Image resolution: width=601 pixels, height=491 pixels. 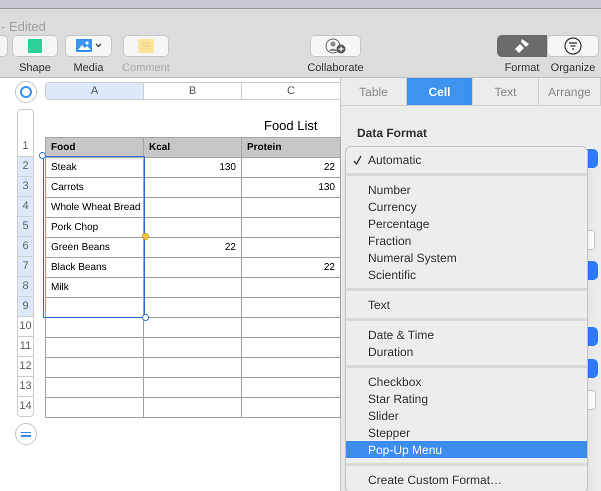 What do you see at coordinates (25, 287) in the screenshot?
I see `row-header: 8` at bounding box center [25, 287].